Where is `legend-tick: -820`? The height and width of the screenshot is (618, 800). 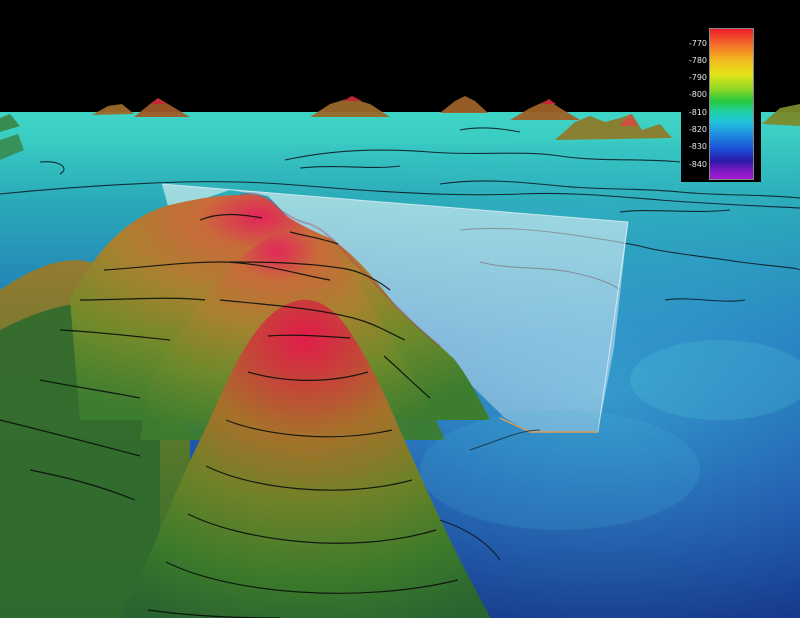 legend-tick: -820 is located at coordinates (697, 129).